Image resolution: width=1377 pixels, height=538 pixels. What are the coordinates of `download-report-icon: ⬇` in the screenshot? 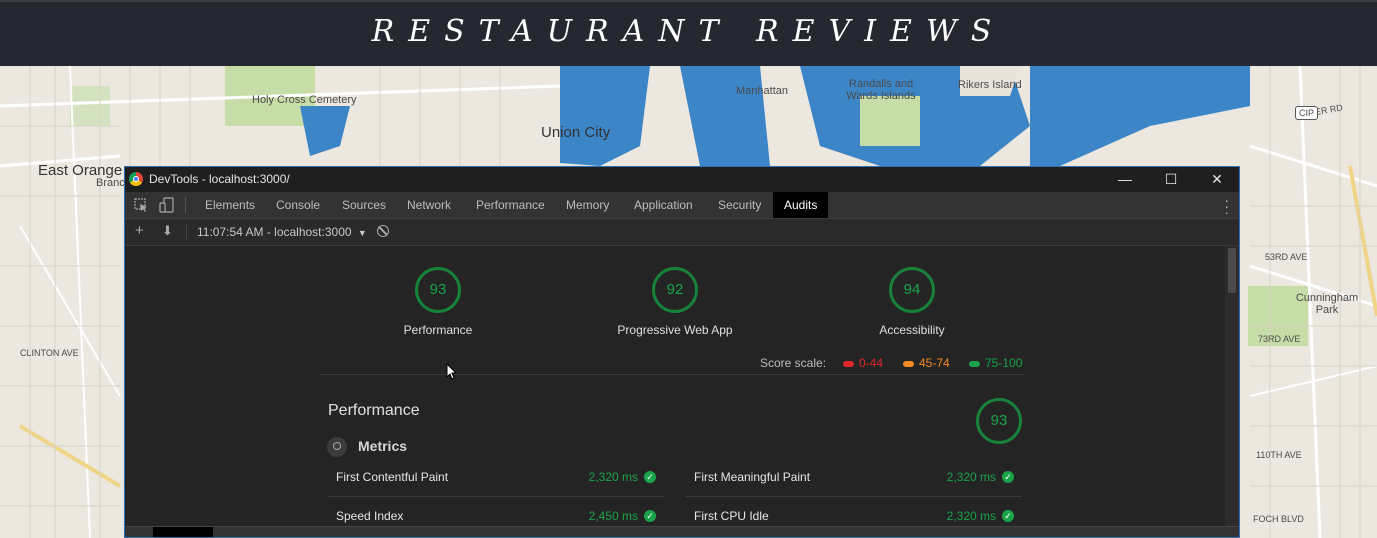 It's located at (167, 231).